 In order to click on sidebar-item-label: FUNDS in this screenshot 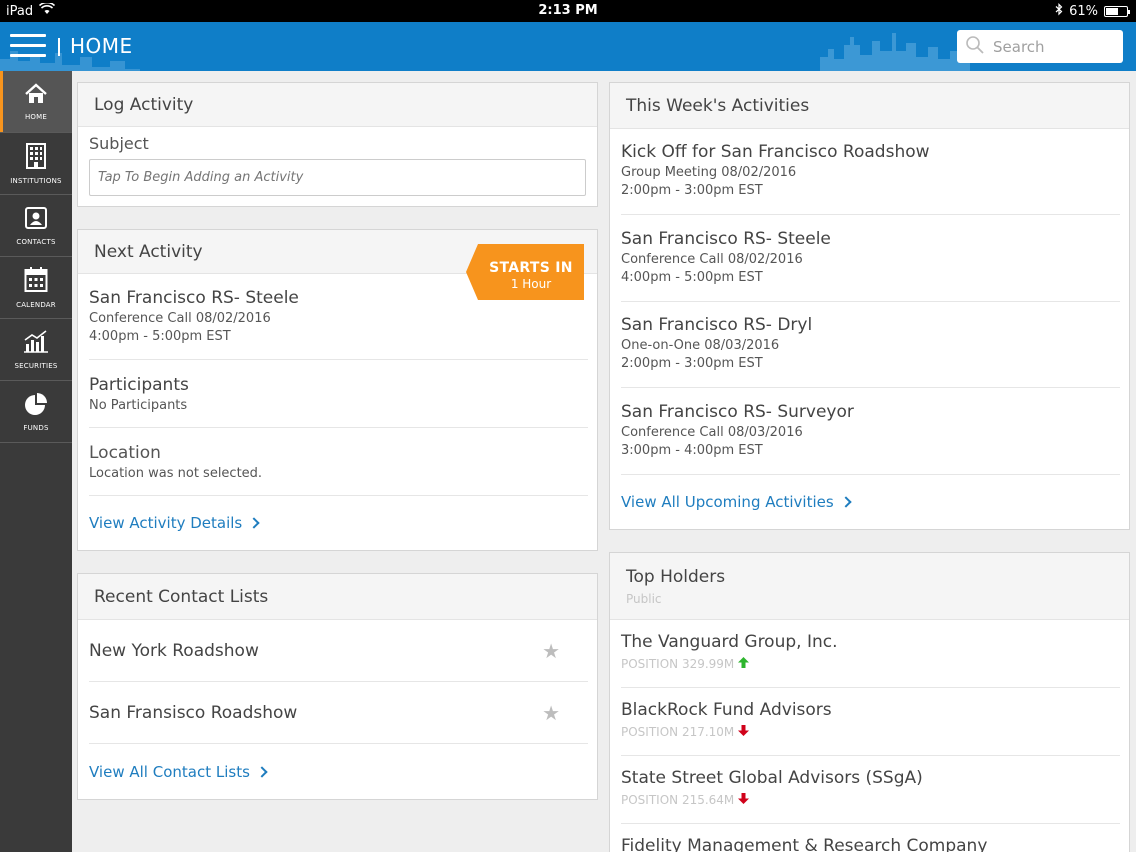, I will do `click(36, 427)`.